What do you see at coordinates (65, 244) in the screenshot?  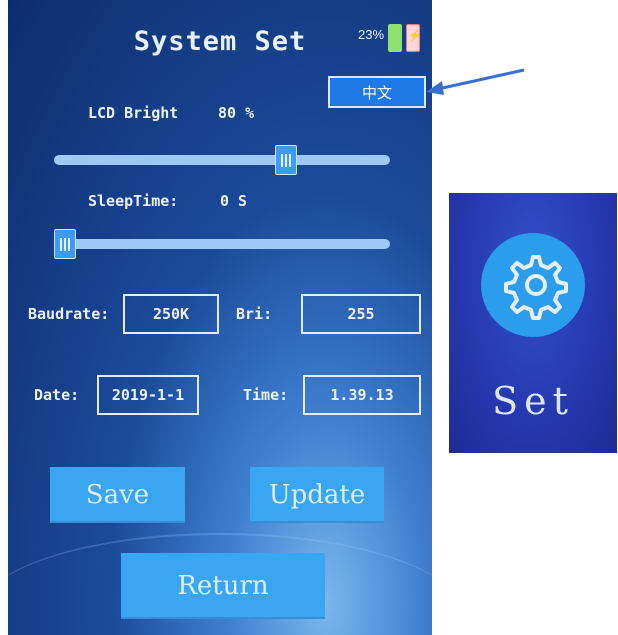 I see `sleep-time-slider-thumb` at bounding box center [65, 244].